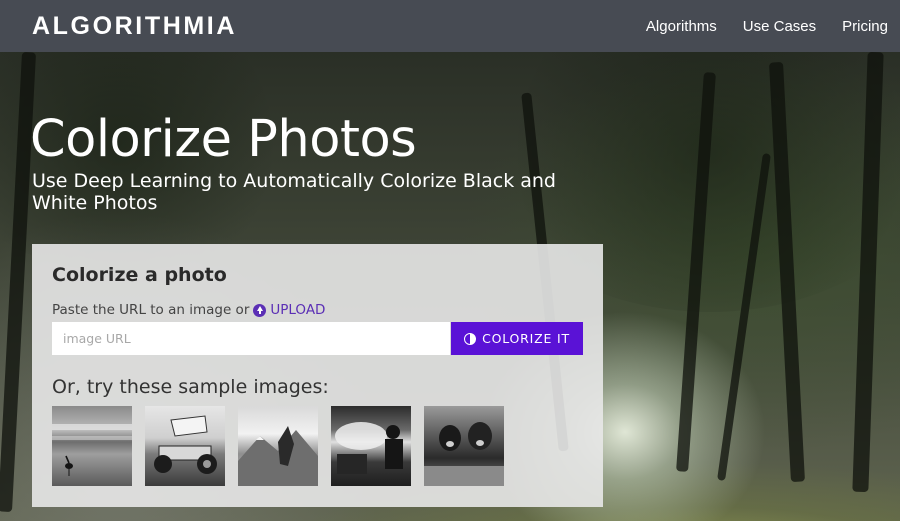  Describe the element at coordinates (470, 338) in the screenshot. I see `half-circle-icon` at that location.